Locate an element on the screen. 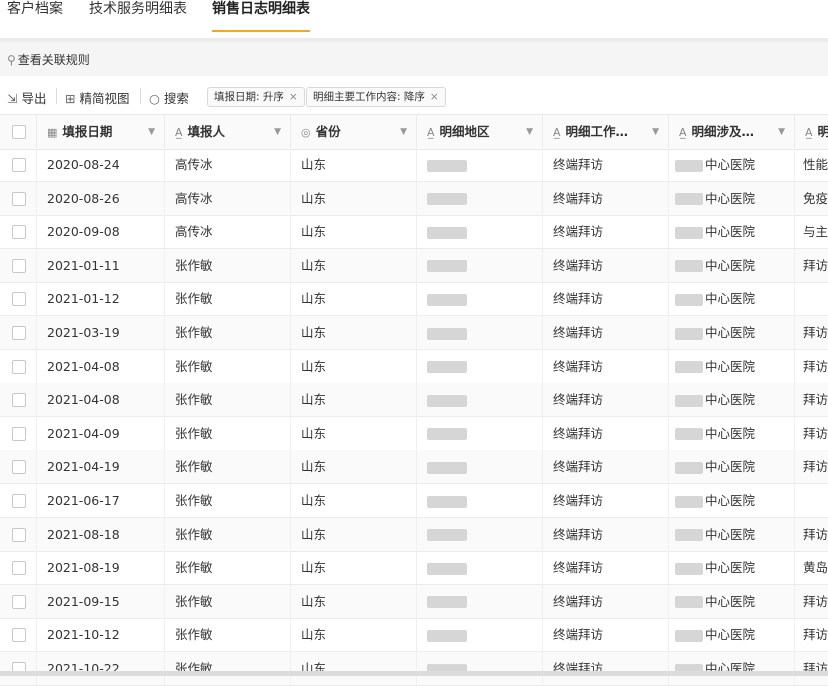 This screenshot has height=686, width=828. table-row: 2021-08-18 张作敏 山东 终端拜访 中心医院 拜访 is located at coordinates (414, 534).